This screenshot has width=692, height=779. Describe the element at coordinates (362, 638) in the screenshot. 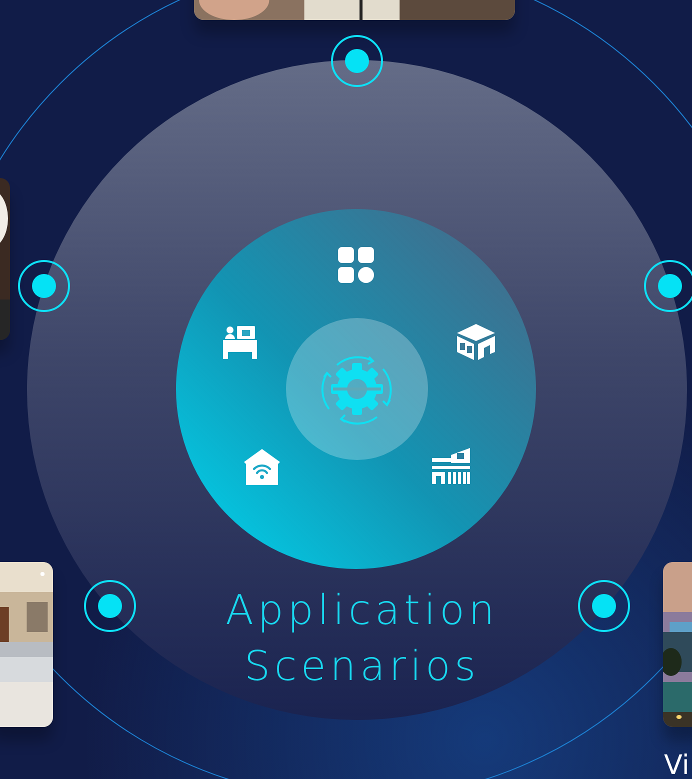

I see `hub-title: Application Scenarios` at that location.